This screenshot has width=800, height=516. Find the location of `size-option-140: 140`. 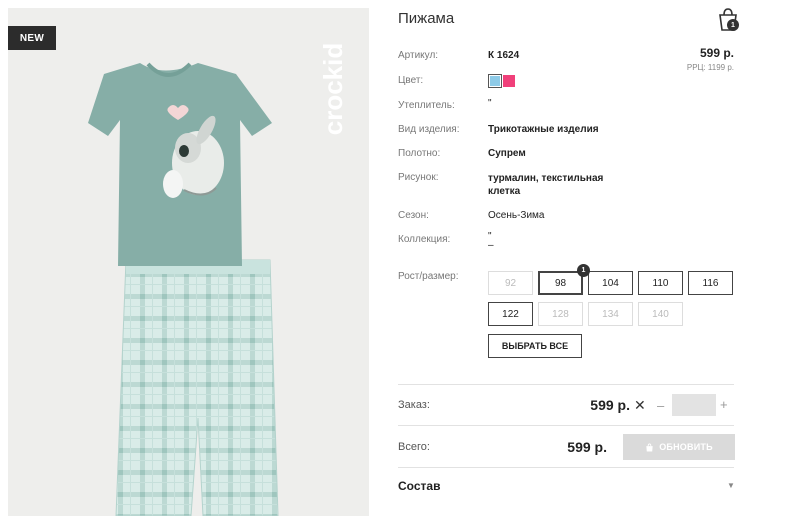

size-option-140: 140 is located at coordinates (660, 314).